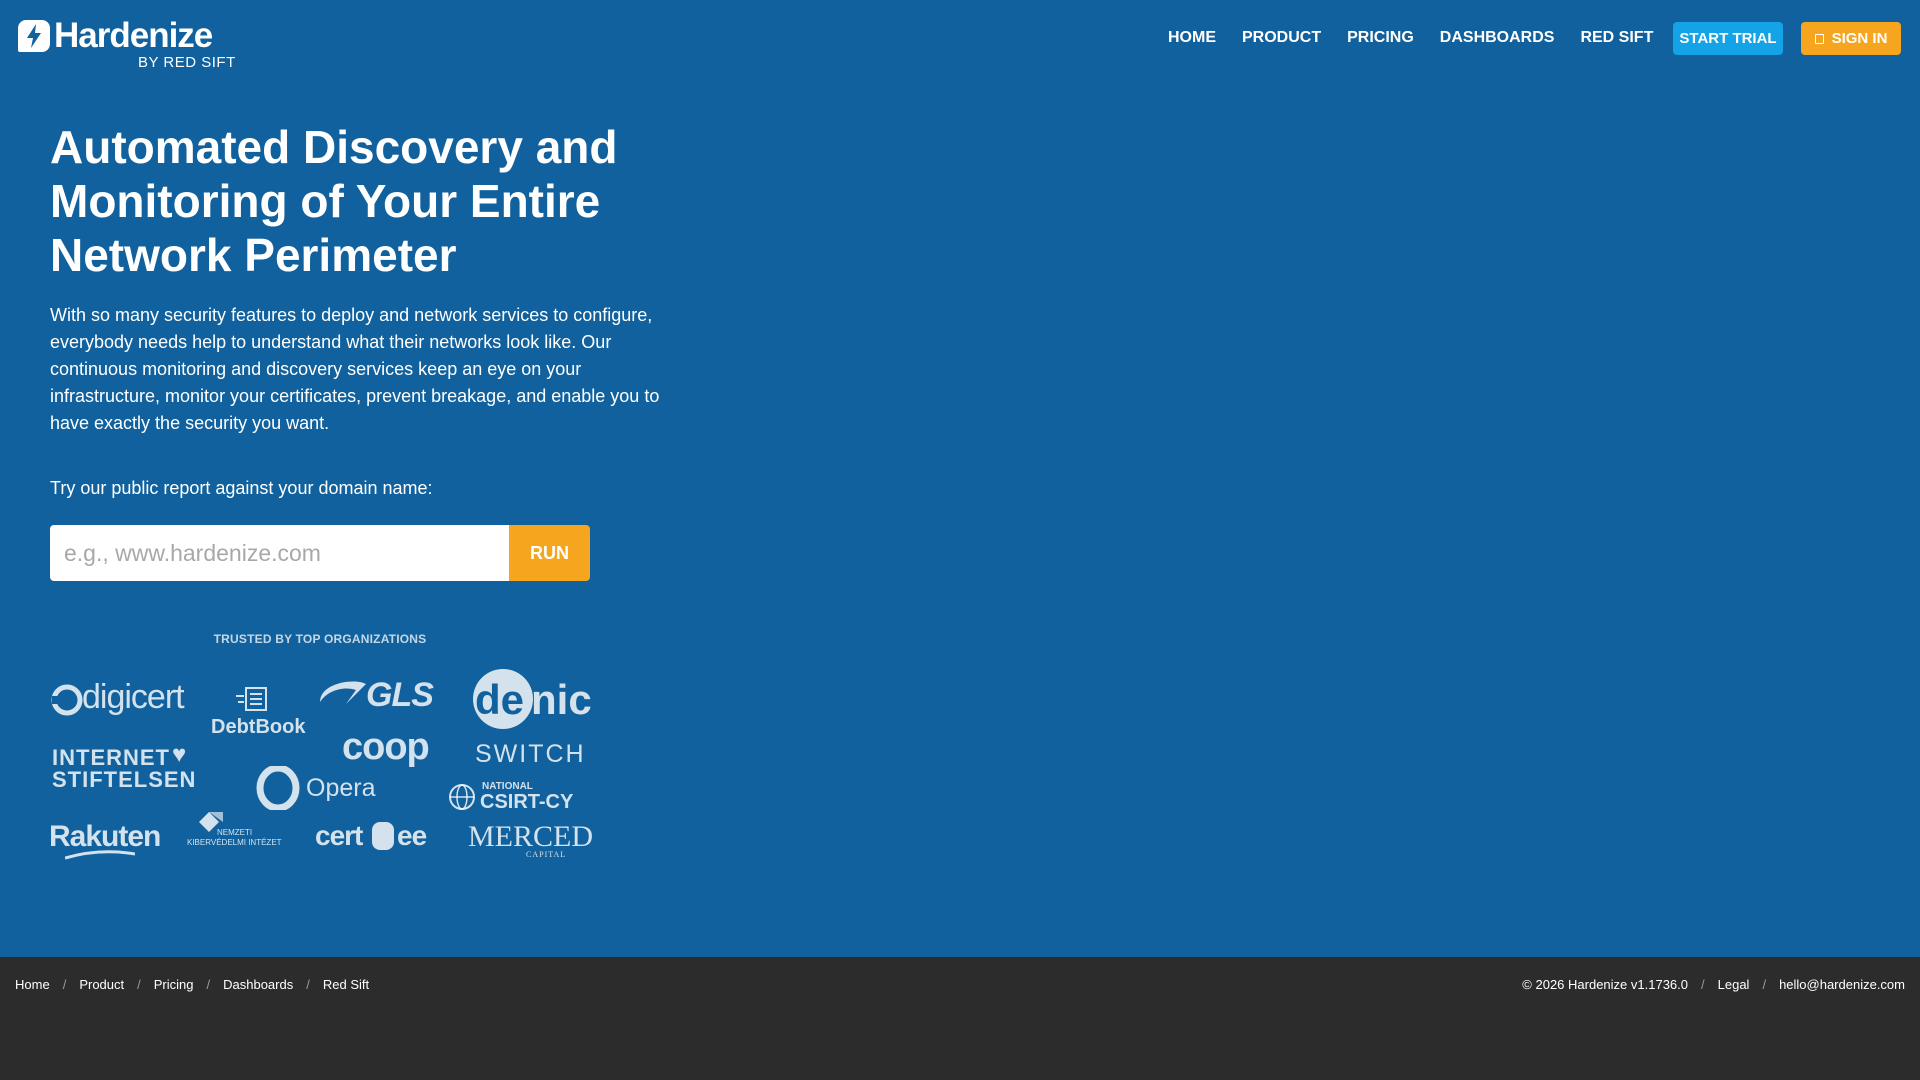  What do you see at coordinates (234, 842) in the screenshot?
I see `nki-line2: KIBERVÉDELMI INTÉZET` at bounding box center [234, 842].